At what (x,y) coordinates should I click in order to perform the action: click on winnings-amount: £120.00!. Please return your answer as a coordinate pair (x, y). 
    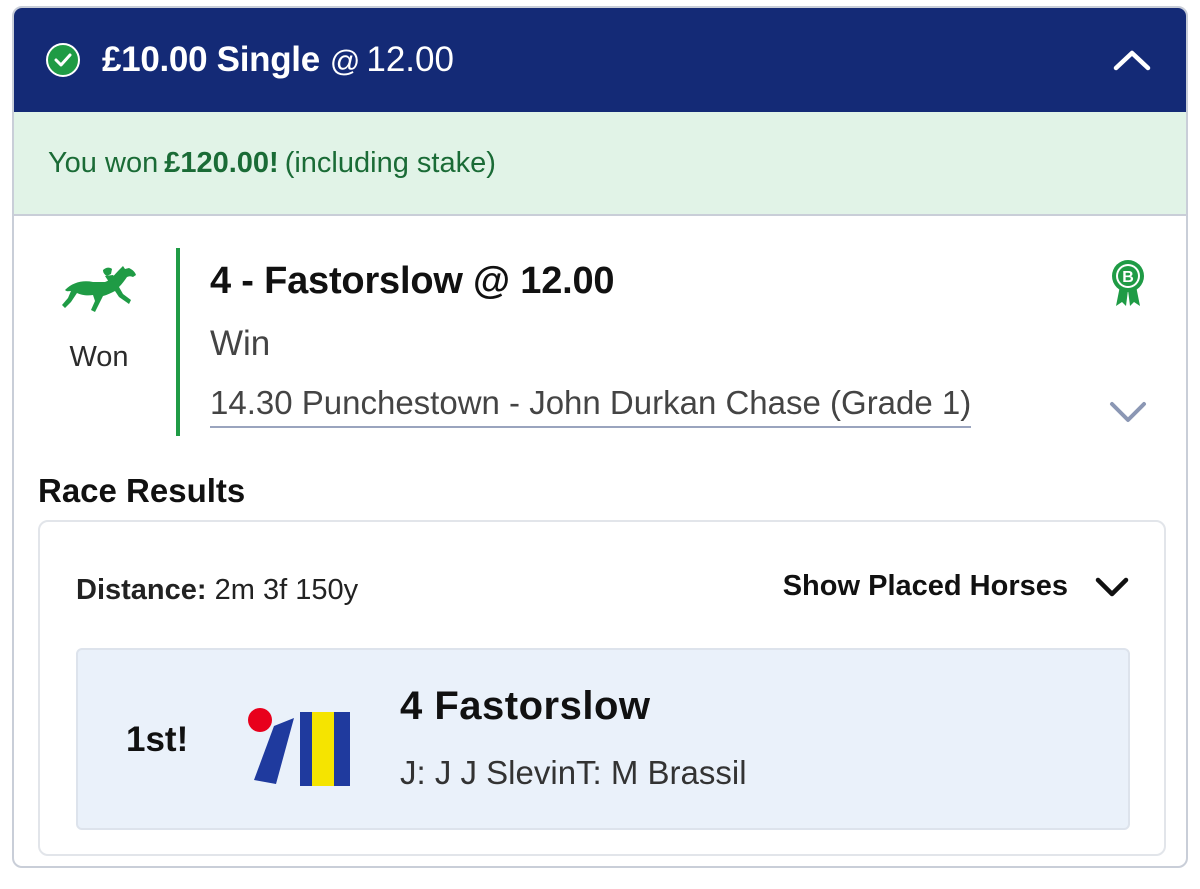
    Looking at the image, I should click on (221, 162).